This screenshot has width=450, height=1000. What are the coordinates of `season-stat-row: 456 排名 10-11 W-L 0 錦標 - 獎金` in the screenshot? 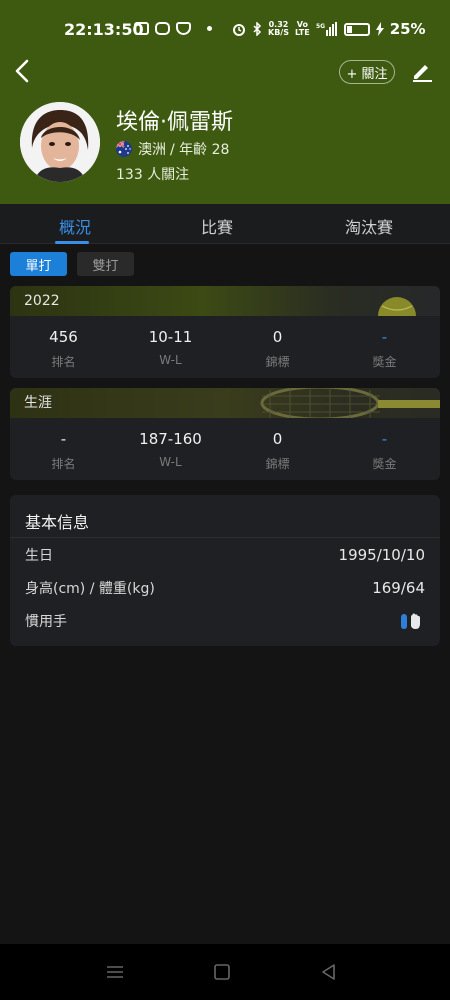 It's located at (225, 347).